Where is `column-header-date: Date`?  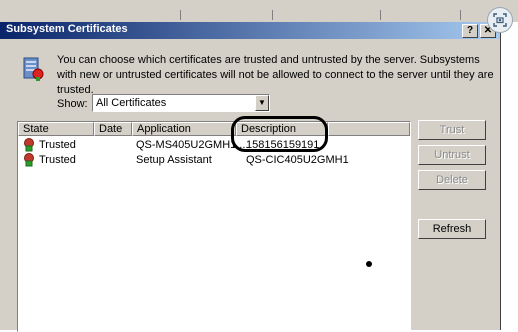 column-header-date: Date is located at coordinates (113, 129).